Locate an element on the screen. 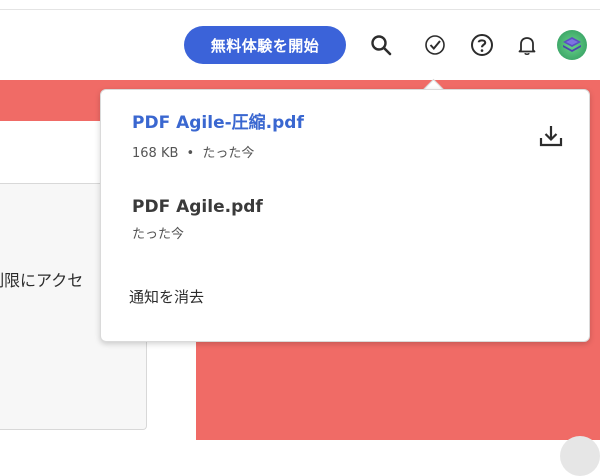 This screenshot has width=600, height=476. notification-title: PDF Agile.pdf is located at coordinates (197, 207).